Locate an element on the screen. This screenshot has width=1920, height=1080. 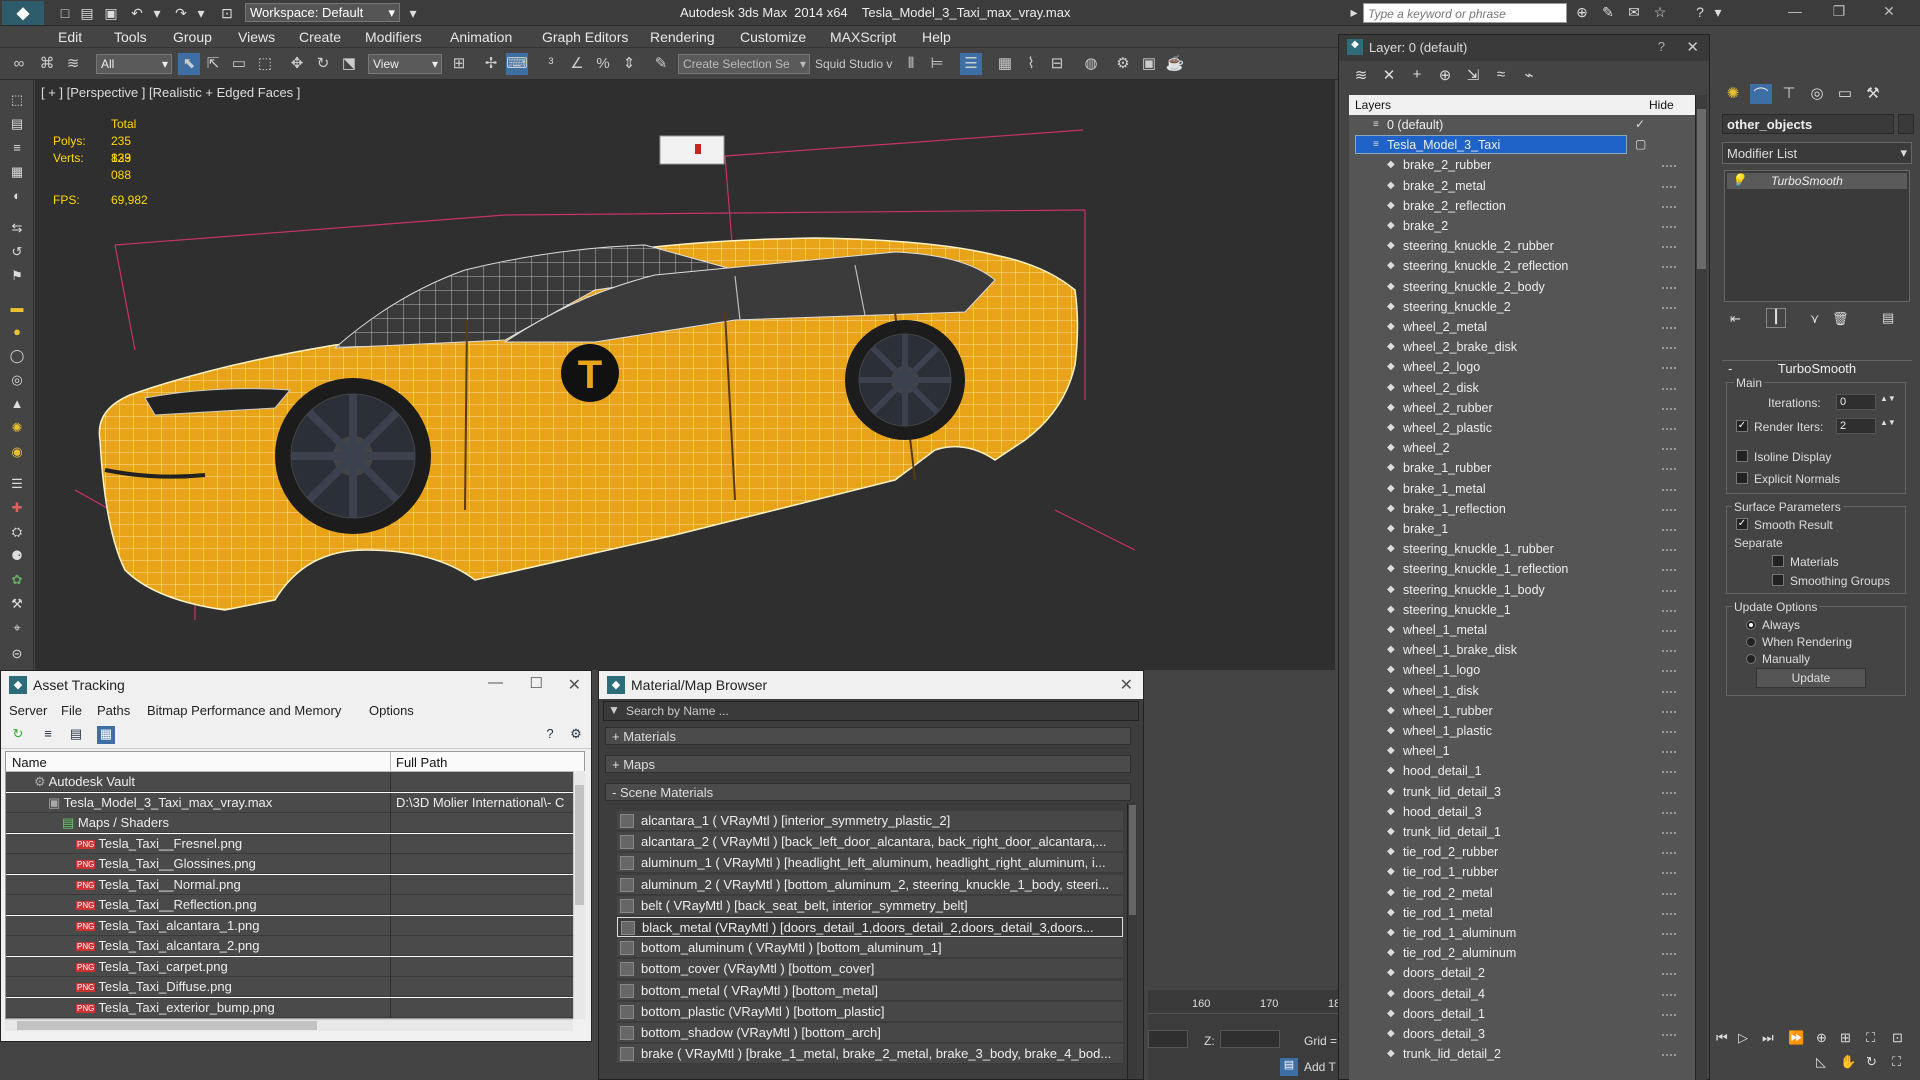
help-dropdown-icon: ▾ is located at coordinates (1718, 13).